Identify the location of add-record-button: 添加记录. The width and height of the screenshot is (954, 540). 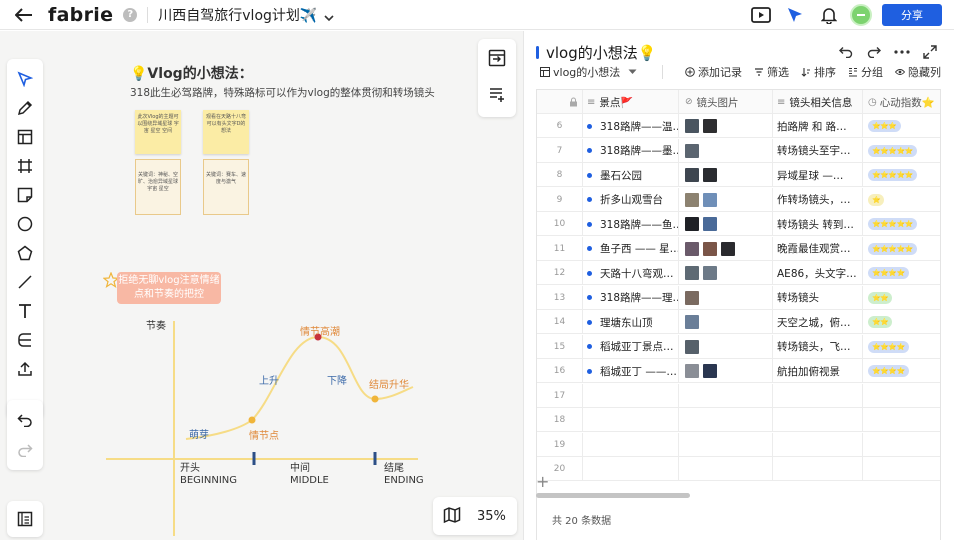
(713, 72).